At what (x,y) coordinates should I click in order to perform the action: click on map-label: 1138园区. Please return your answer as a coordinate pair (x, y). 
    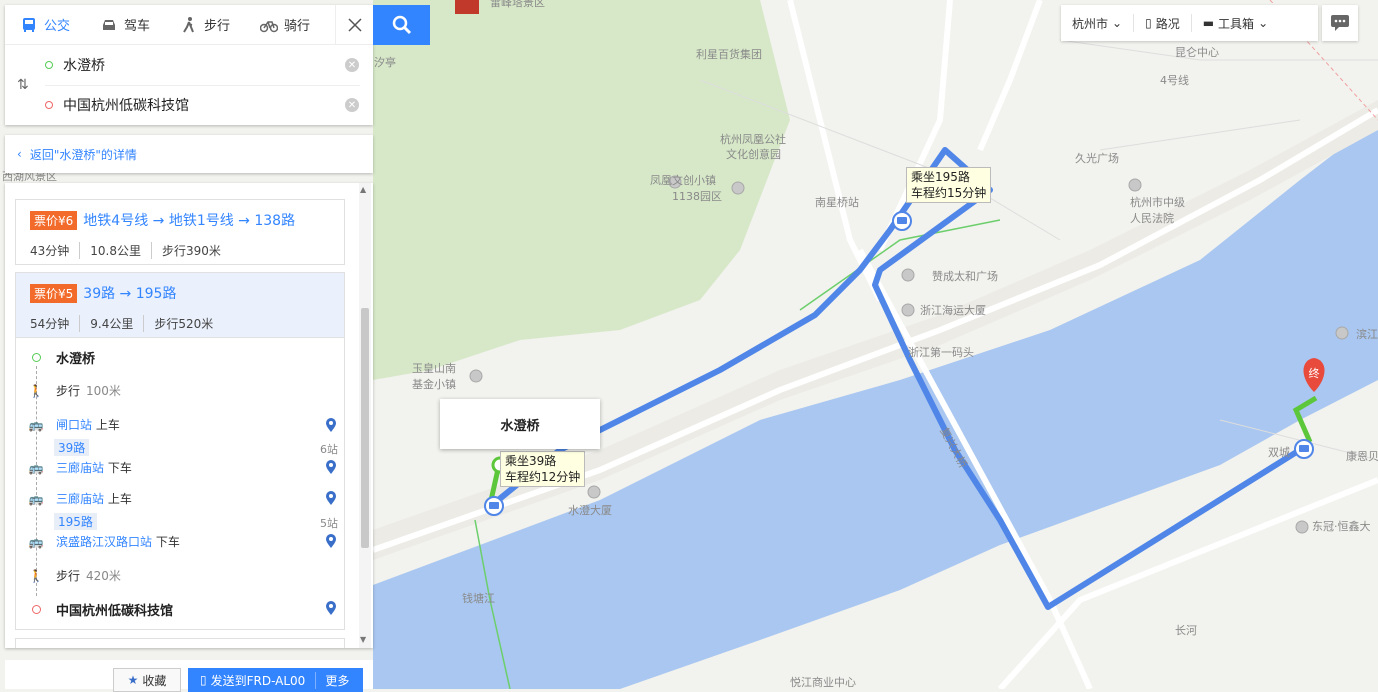
    Looking at the image, I should click on (697, 196).